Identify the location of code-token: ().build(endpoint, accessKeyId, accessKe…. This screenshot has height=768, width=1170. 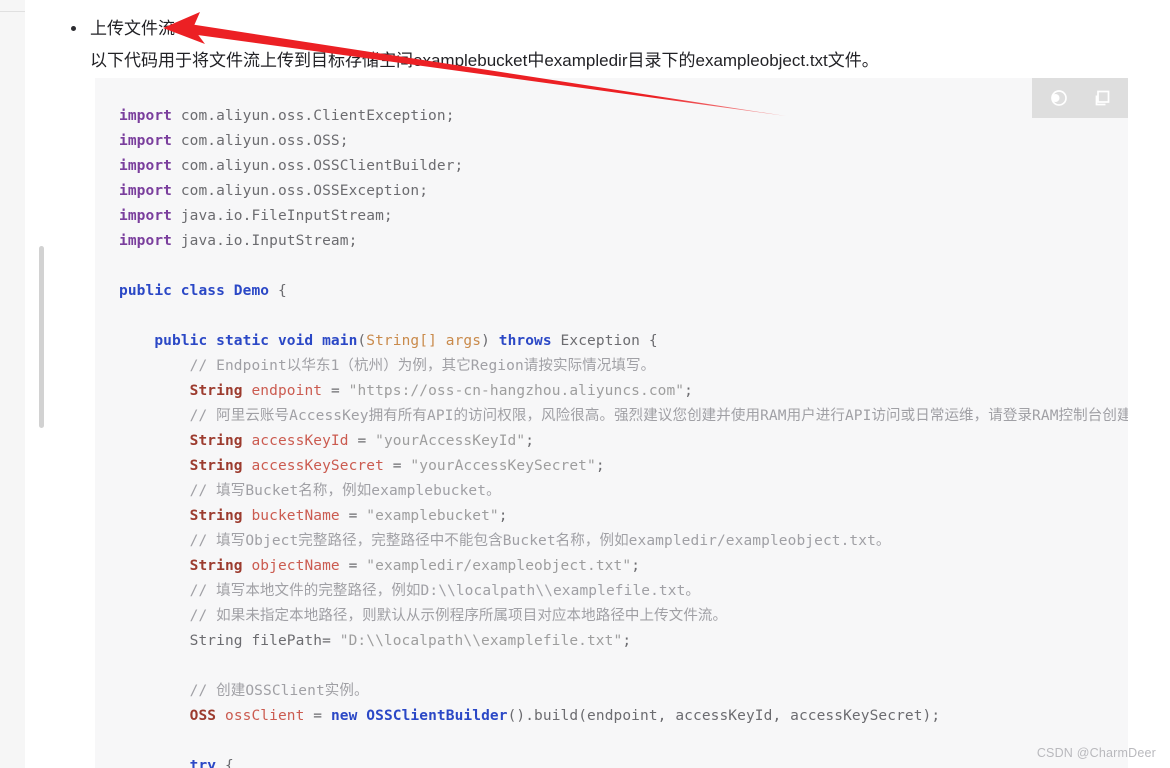
(724, 716).